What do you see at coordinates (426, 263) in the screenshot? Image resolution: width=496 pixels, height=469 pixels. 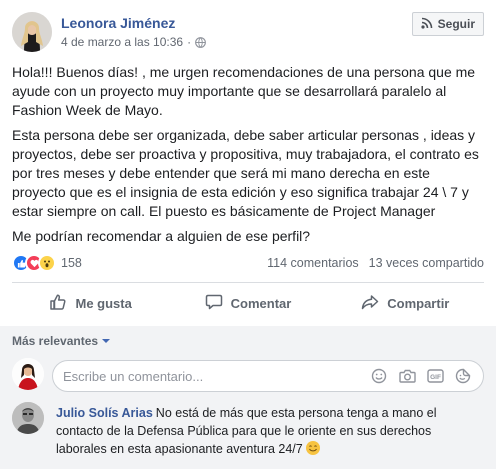 I see `share-count: 13 veces compartido` at bounding box center [426, 263].